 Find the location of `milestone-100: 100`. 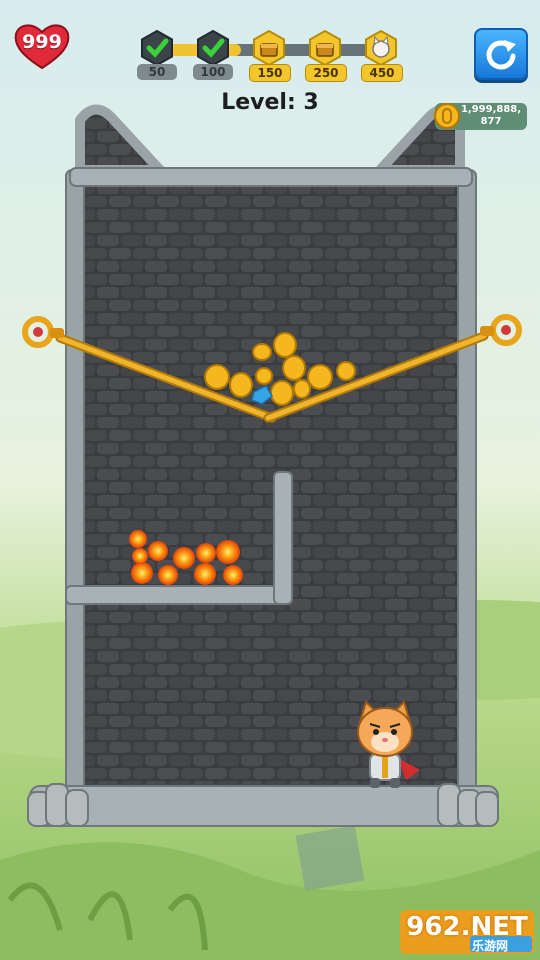

milestone-100: 100 is located at coordinates (213, 57).